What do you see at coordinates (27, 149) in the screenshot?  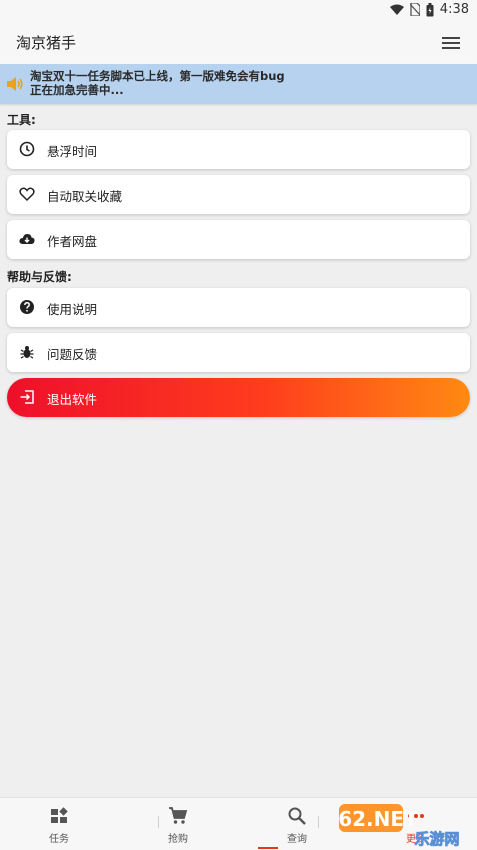 I see `clock-icon` at bounding box center [27, 149].